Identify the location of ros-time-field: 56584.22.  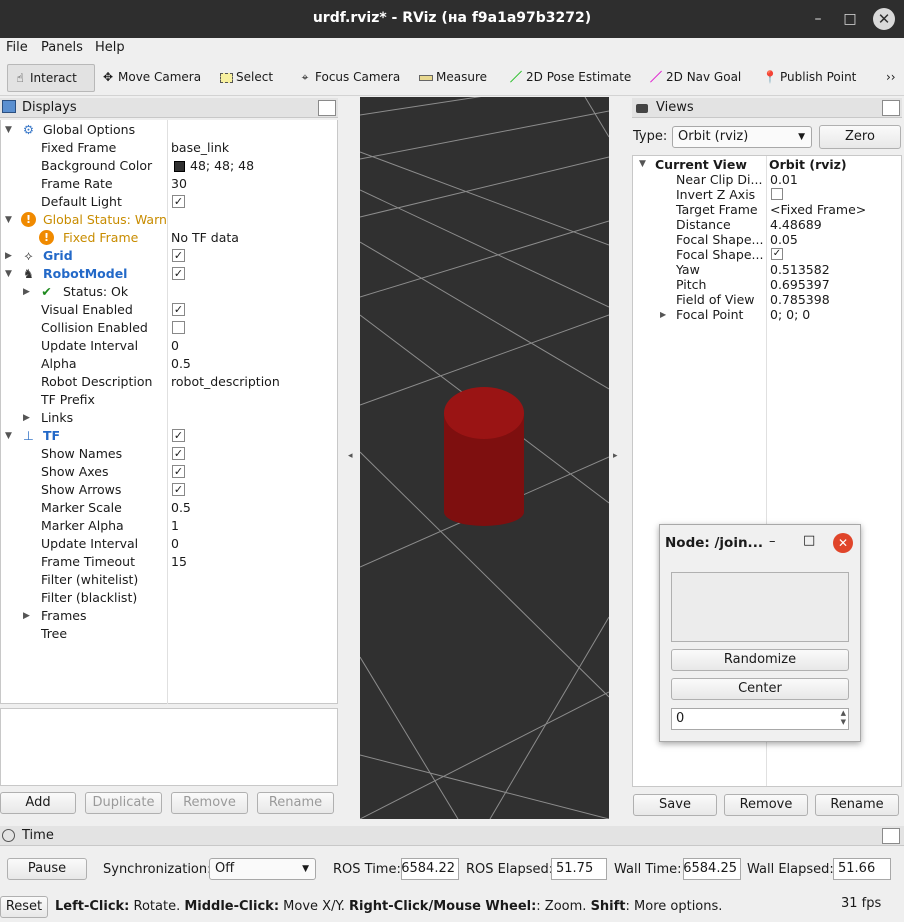
(430, 869).